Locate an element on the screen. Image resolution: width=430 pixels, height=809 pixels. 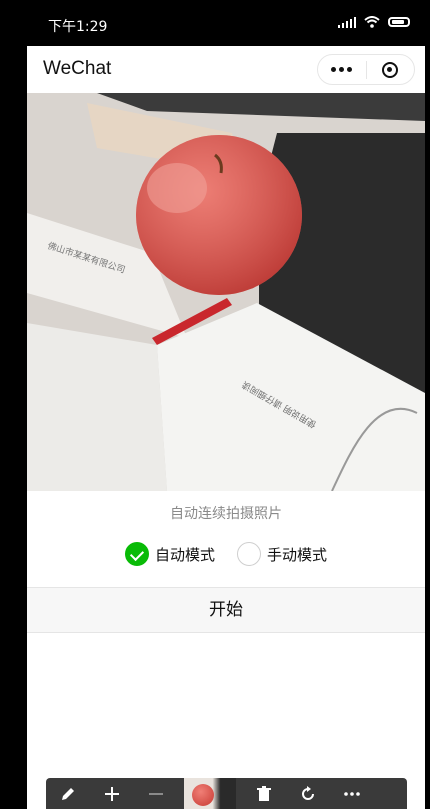
capsule-menu is located at coordinates (366, 69).